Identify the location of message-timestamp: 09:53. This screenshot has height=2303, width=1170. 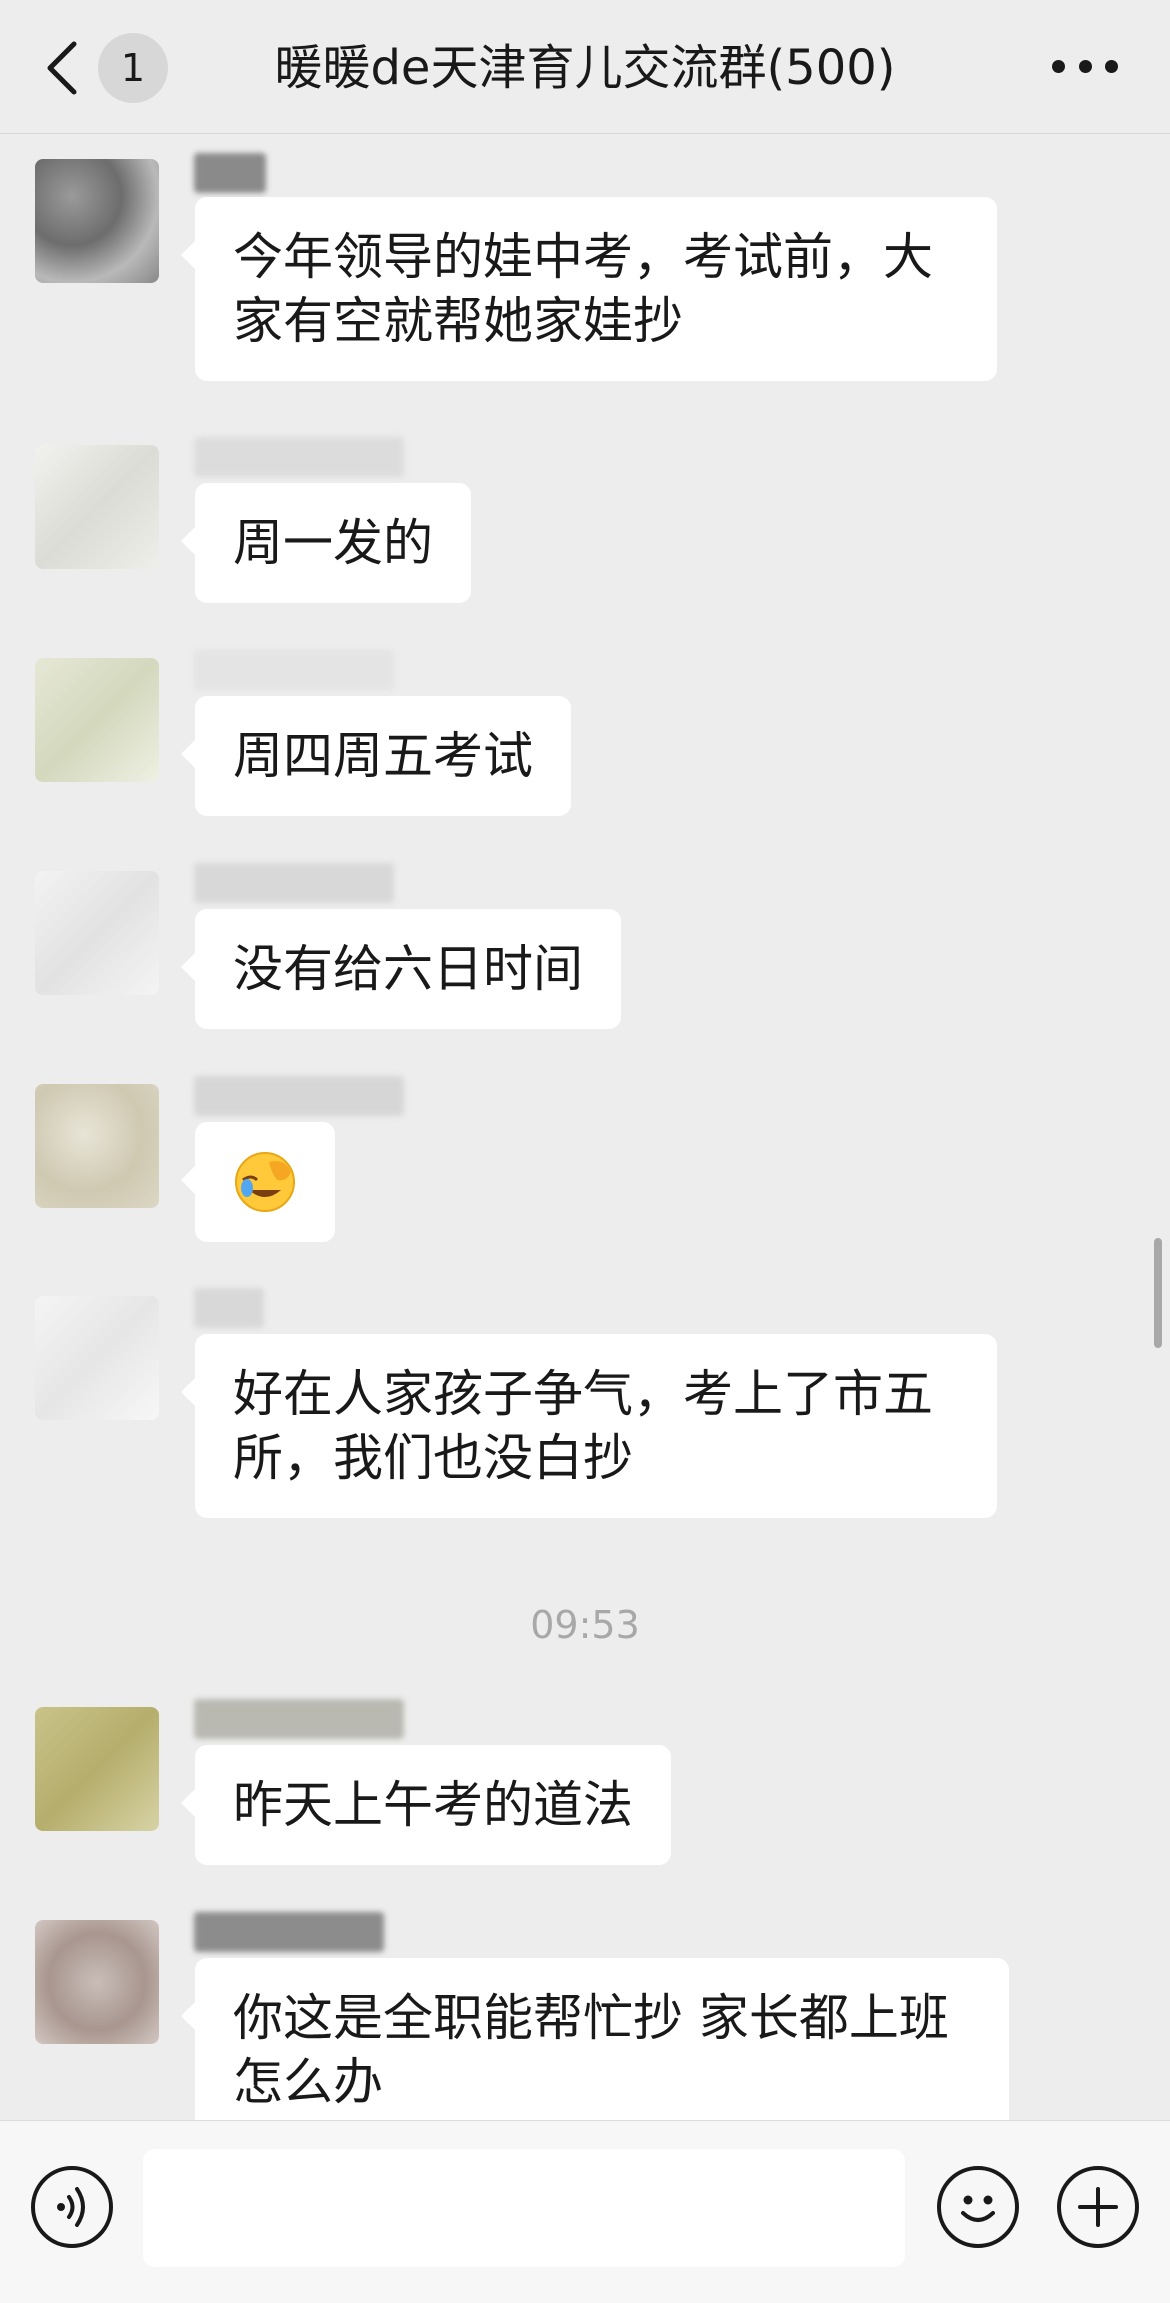
(585, 1625).